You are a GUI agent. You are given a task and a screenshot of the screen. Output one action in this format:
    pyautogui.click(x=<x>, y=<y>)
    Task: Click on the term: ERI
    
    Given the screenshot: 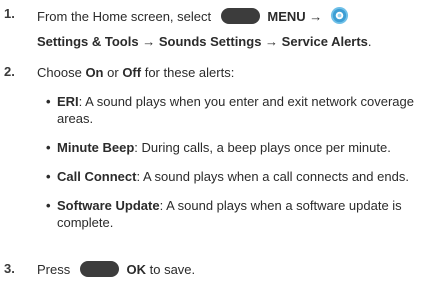 What is the action you would take?
    pyautogui.click(x=68, y=101)
    